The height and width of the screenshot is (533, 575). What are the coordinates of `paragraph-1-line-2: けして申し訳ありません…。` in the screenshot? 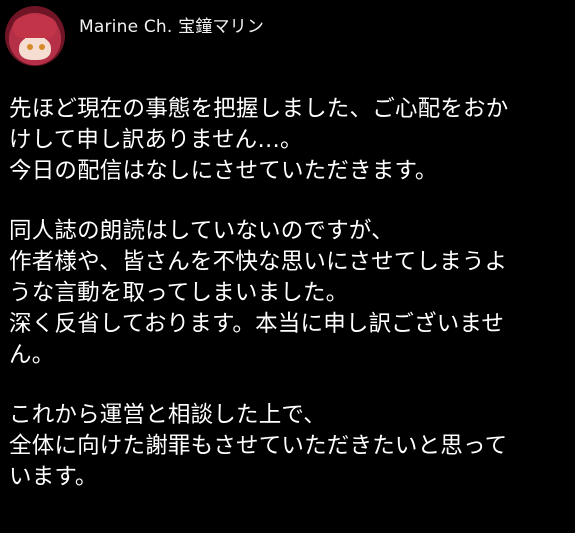 It's located at (156, 140).